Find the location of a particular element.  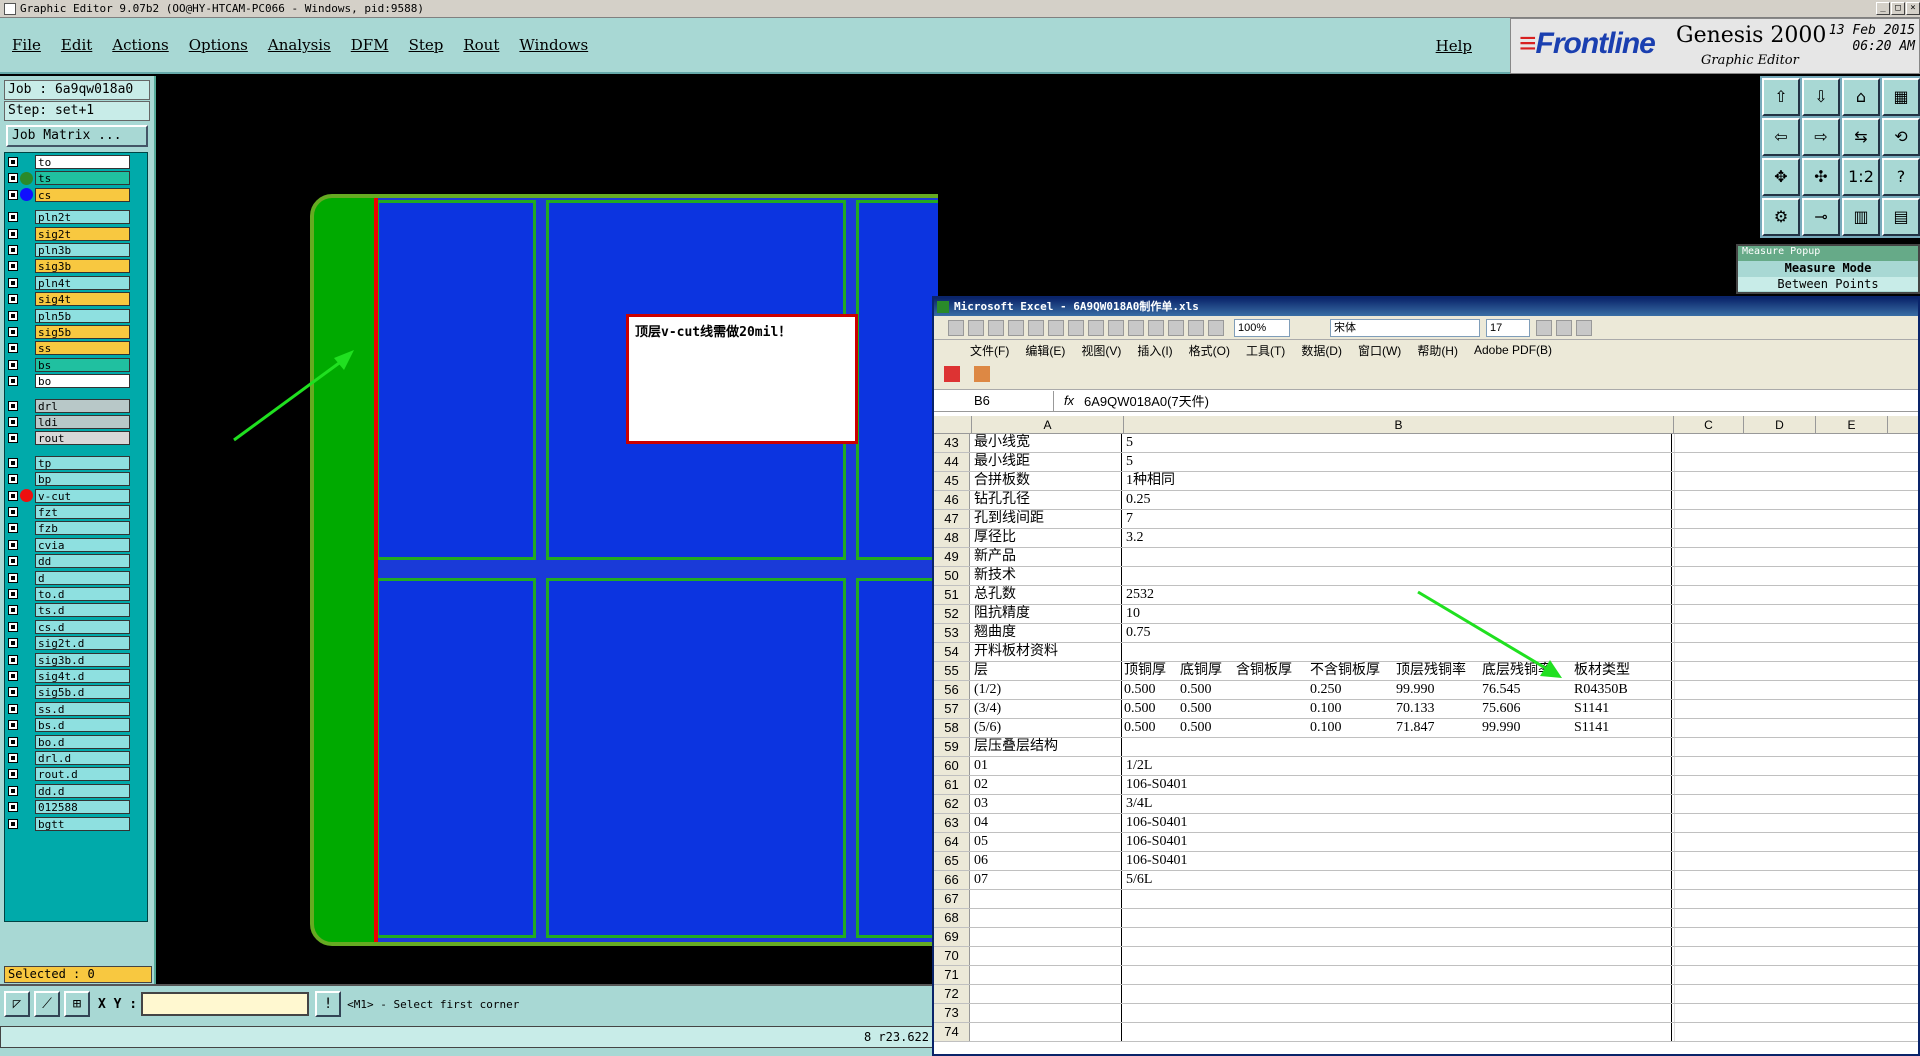

view-tool-icon: ▦ is located at coordinates (1901, 97).